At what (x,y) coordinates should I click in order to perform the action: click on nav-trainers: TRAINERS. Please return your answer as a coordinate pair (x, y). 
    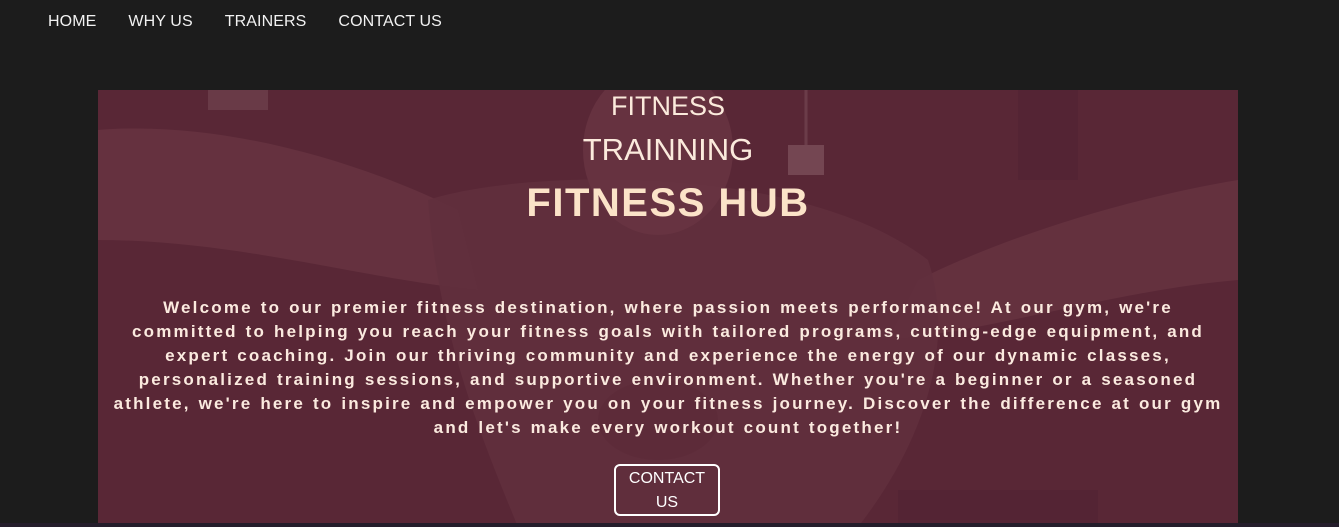
    Looking at the image, I should click on (266, 22).